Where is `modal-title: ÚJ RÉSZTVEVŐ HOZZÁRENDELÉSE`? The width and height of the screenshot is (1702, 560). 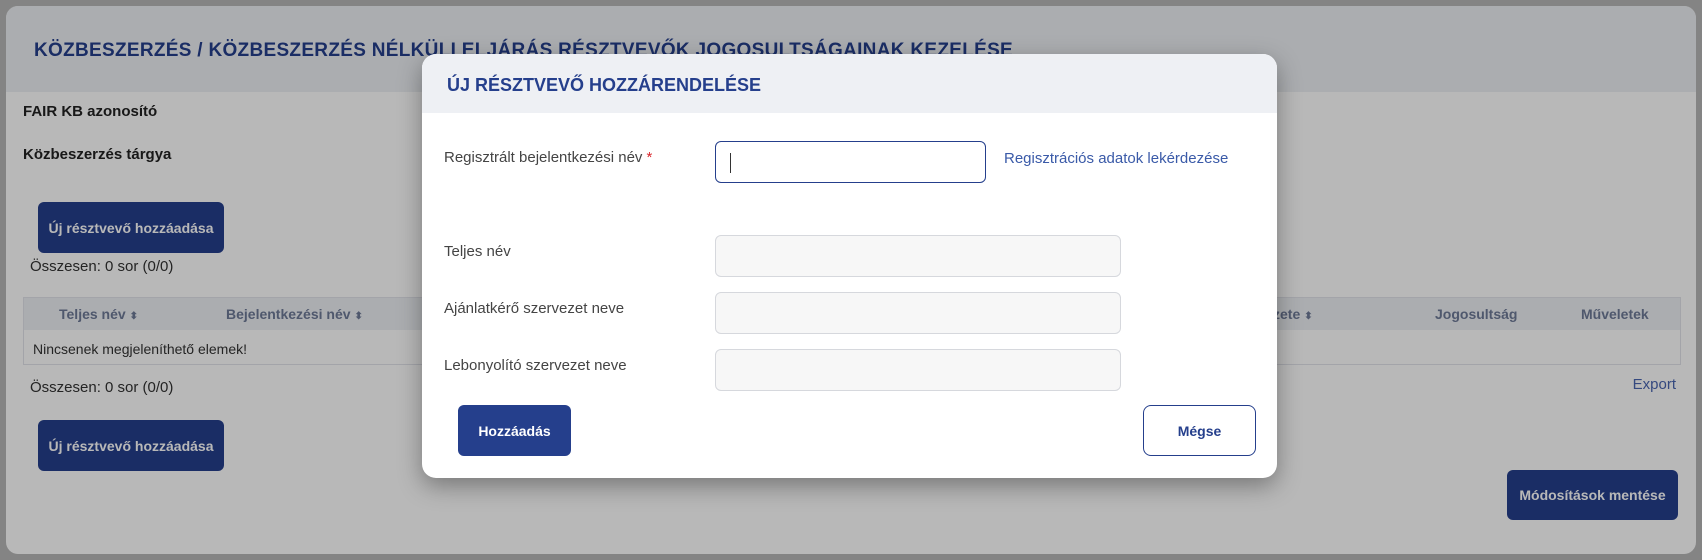 modal-title: ÚJ RÉSZTVEVŐ HOZZÁRENDELÉSE is located at coordinates (604, 85).